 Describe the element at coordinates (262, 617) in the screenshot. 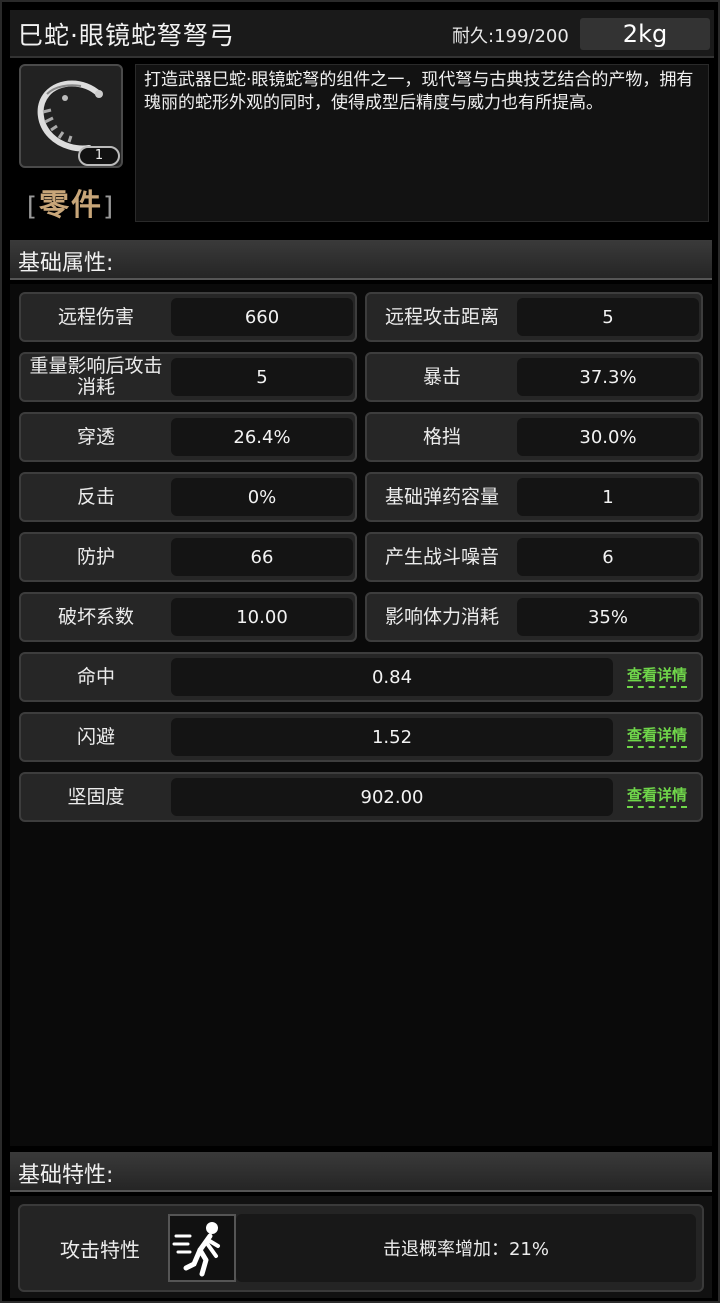

I see `attribute-value: 10.00` at that location.